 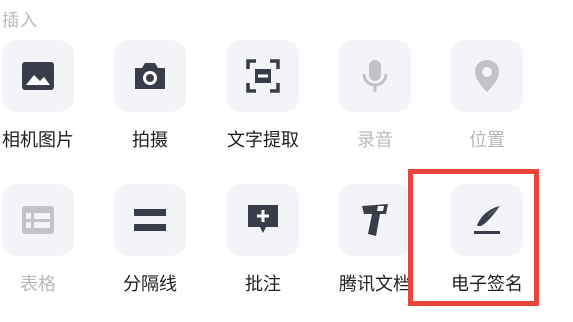 I want to click on comment-add-icon, so click(x=263, y=220).